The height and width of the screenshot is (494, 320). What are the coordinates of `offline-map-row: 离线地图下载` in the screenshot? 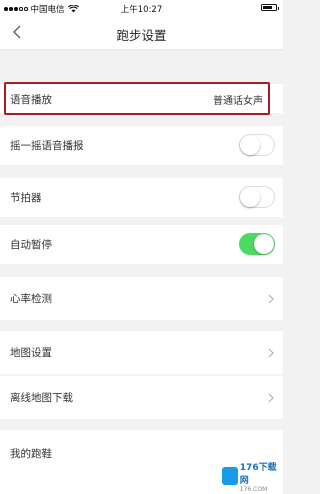 It's located at (141, 397).